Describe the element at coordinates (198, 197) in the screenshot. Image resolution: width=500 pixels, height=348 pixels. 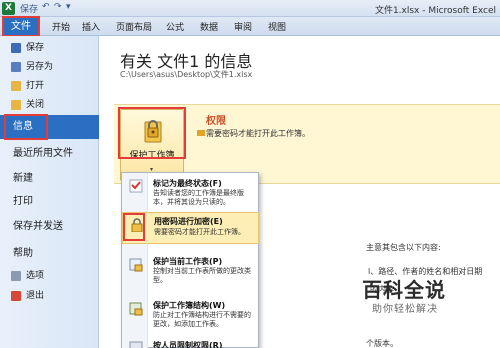
I see `menu-item-desc: 告知读者您的工作簿是最终版本，并将其设为只读的。` at that location.